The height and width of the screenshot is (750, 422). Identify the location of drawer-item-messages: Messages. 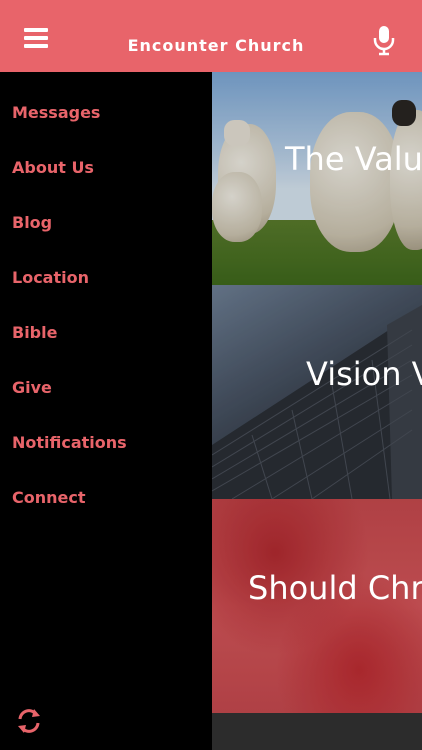
(56, 113).